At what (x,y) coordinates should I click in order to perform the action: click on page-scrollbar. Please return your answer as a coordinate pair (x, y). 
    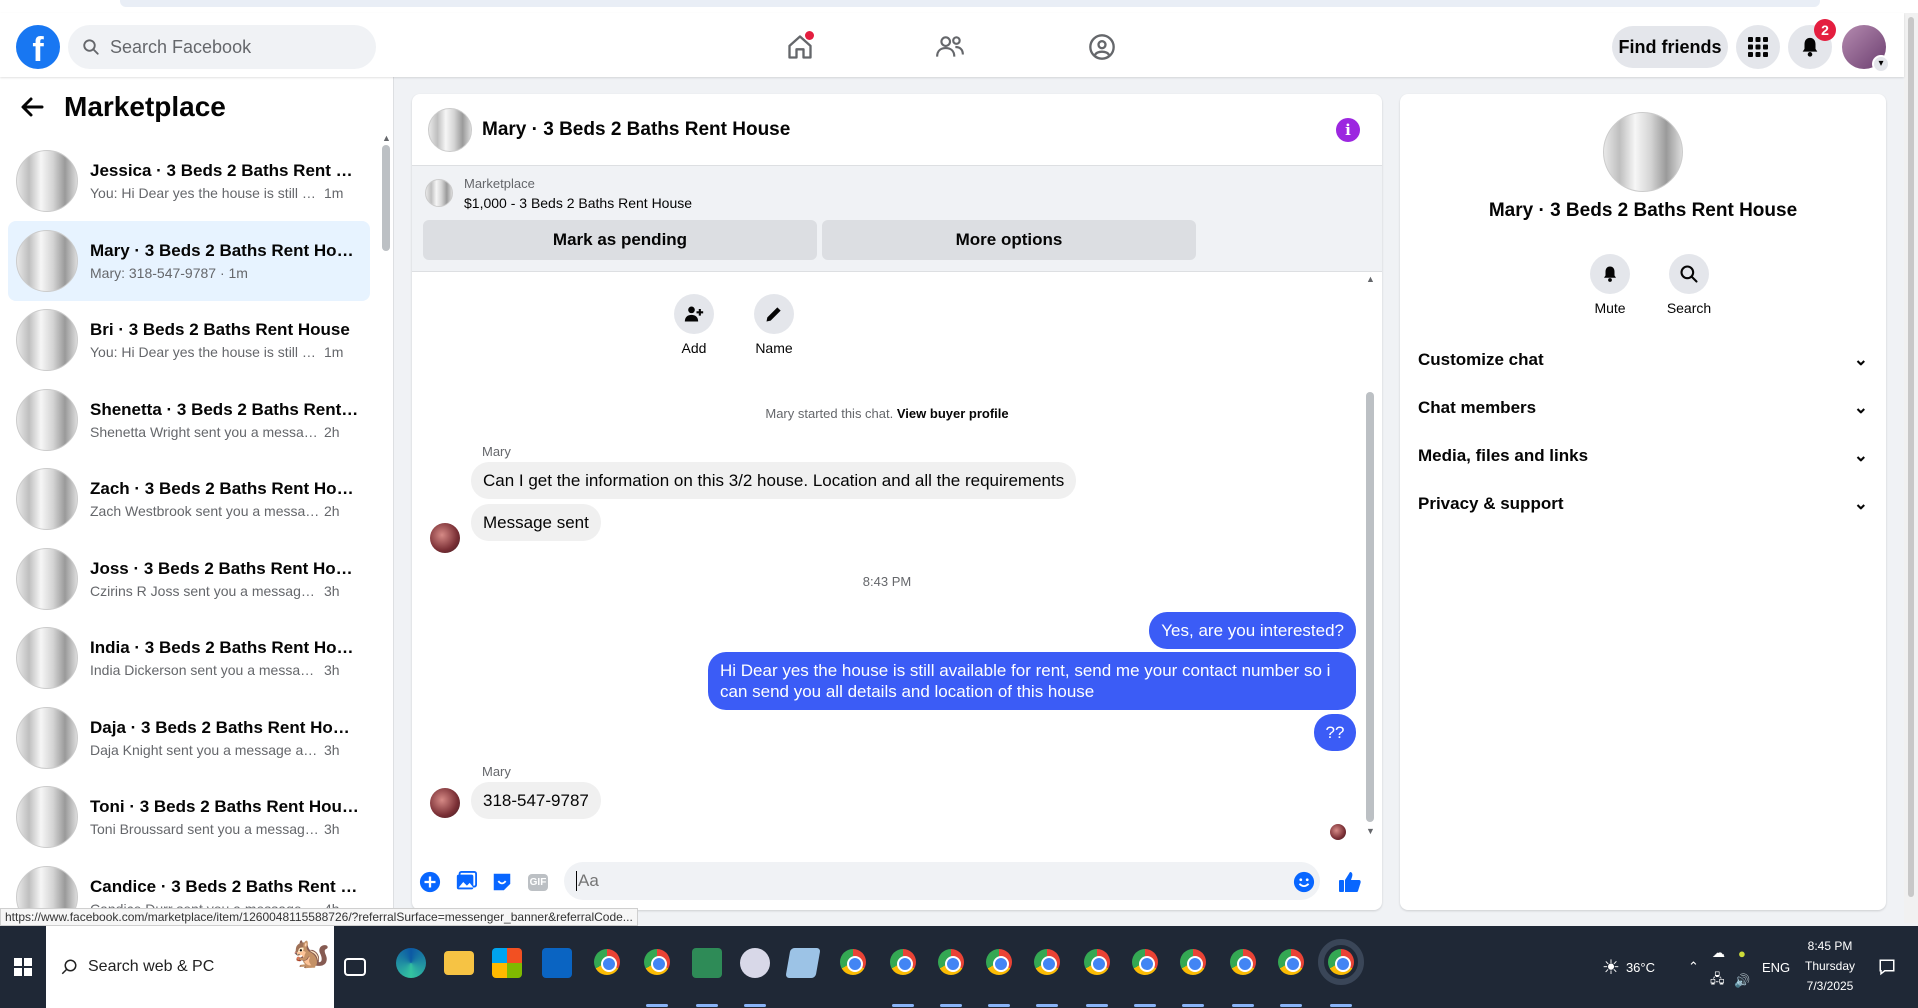
    Looking at the image, I should click on (1911, 468).